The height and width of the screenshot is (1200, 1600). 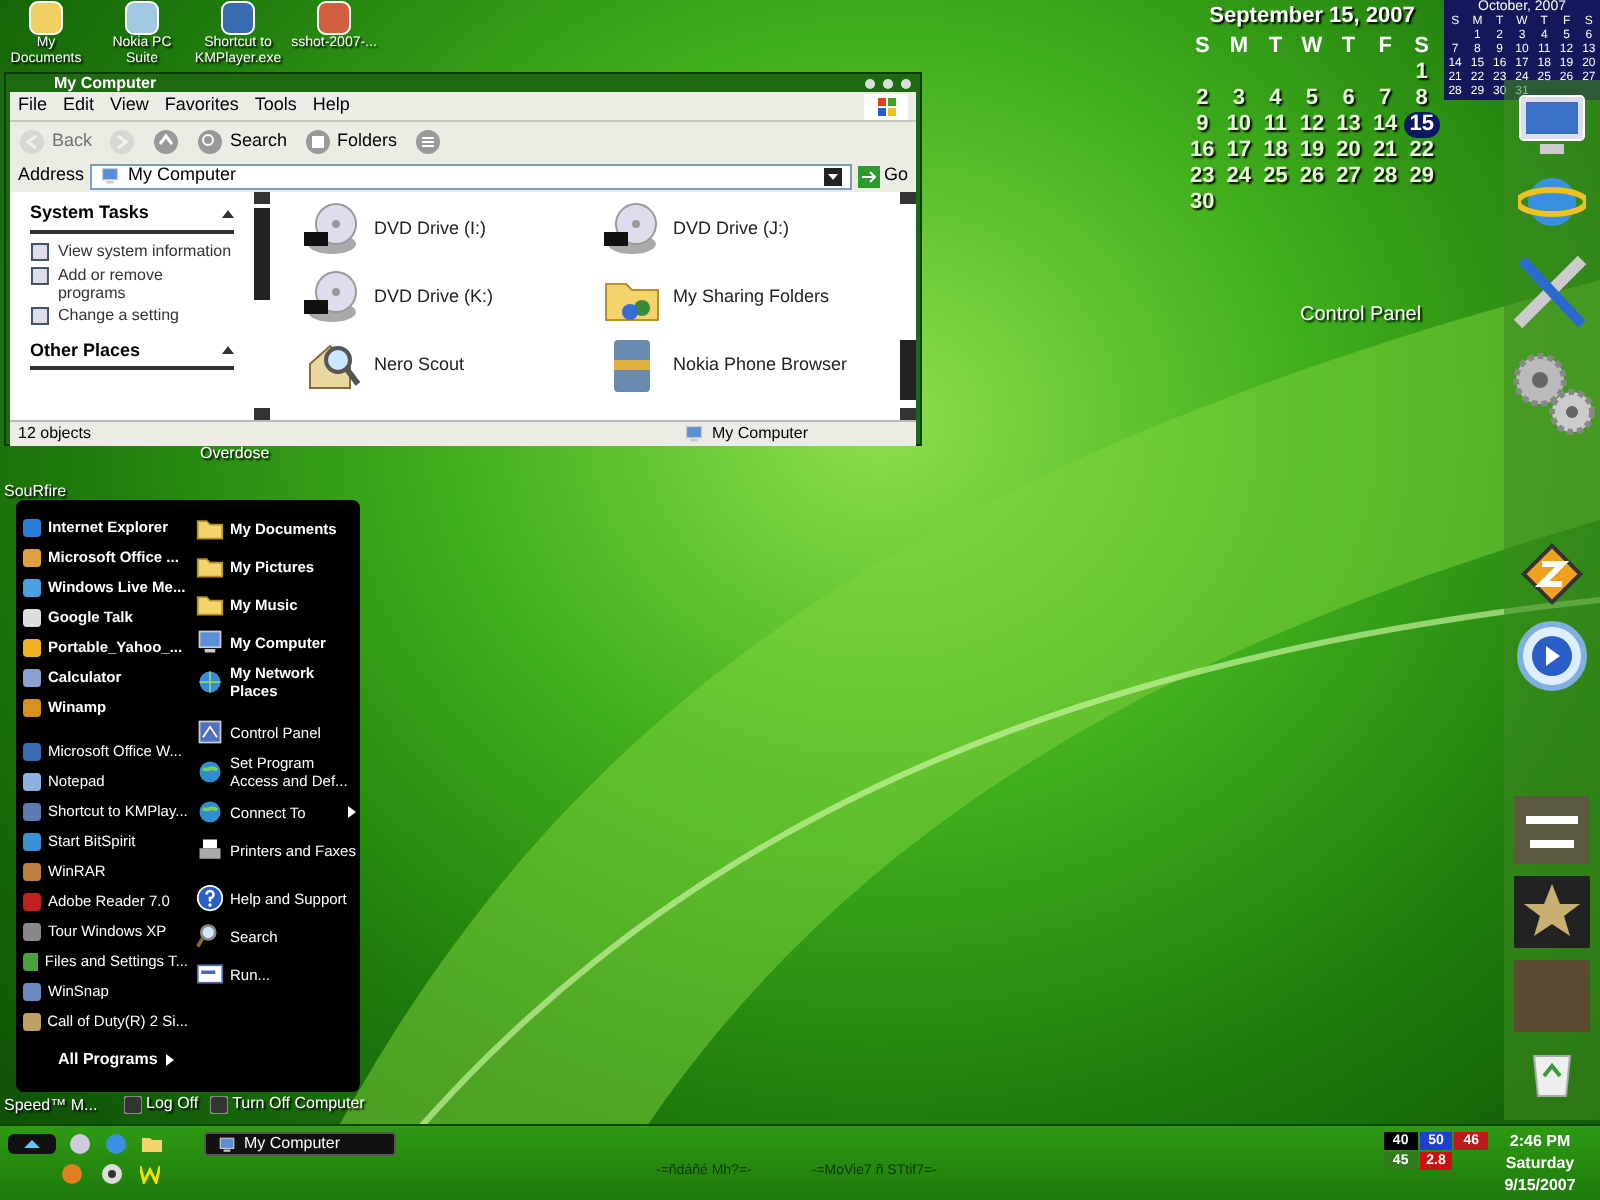 I want to click on clock-time: 2:46 PM, so click(x=1540, y=1141).